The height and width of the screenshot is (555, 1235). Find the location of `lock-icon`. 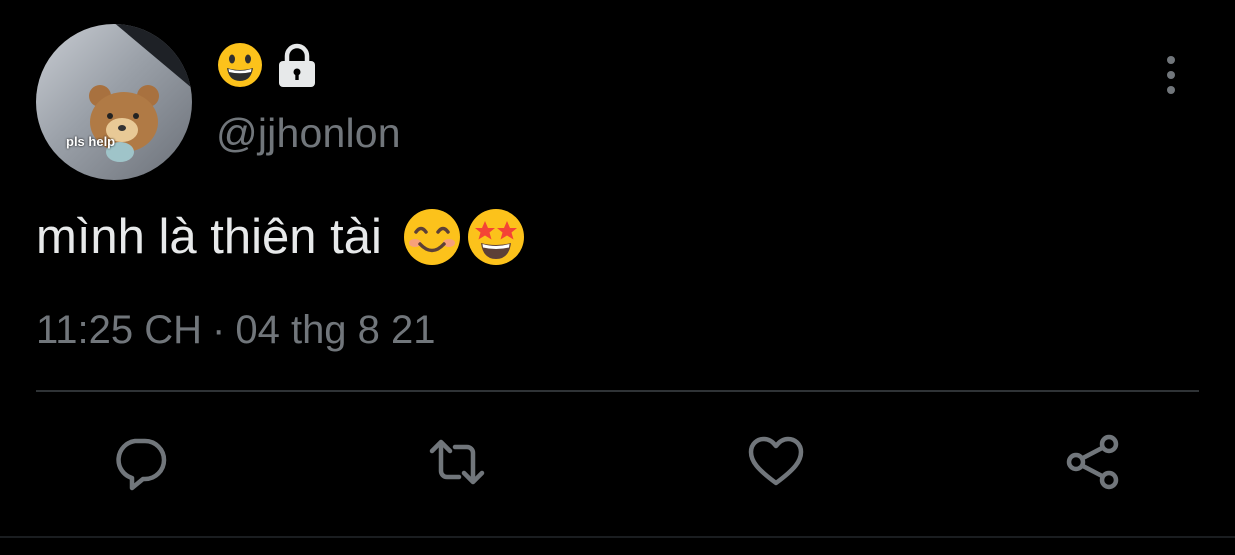

lock-icon is located at coordinates (297, 65).